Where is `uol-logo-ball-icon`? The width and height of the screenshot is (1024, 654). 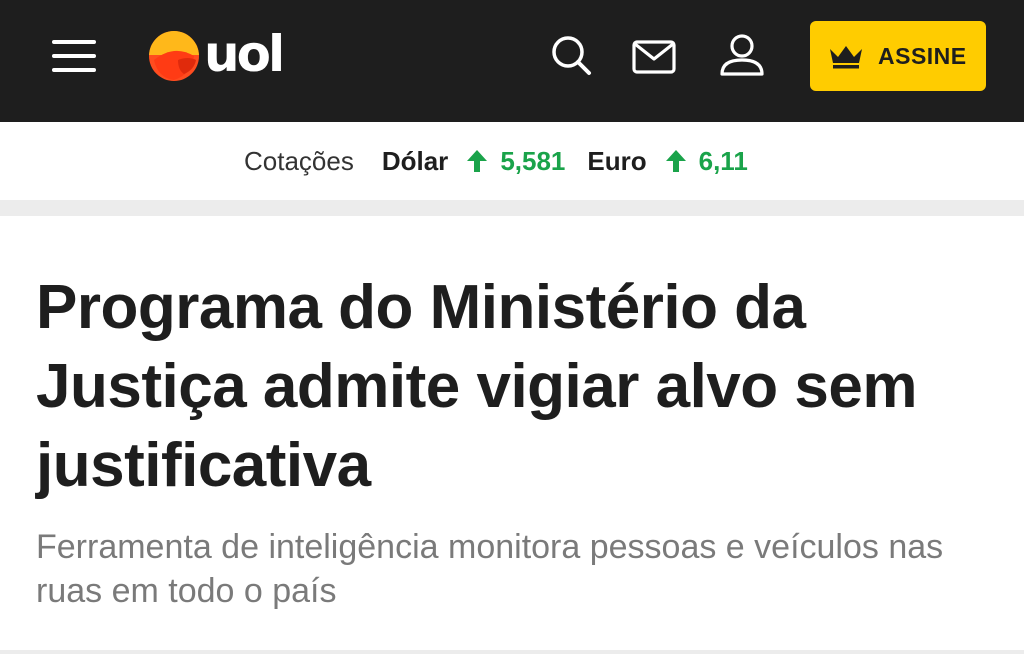
uol-logo-ball-icon is located at coordinates (174, 56).